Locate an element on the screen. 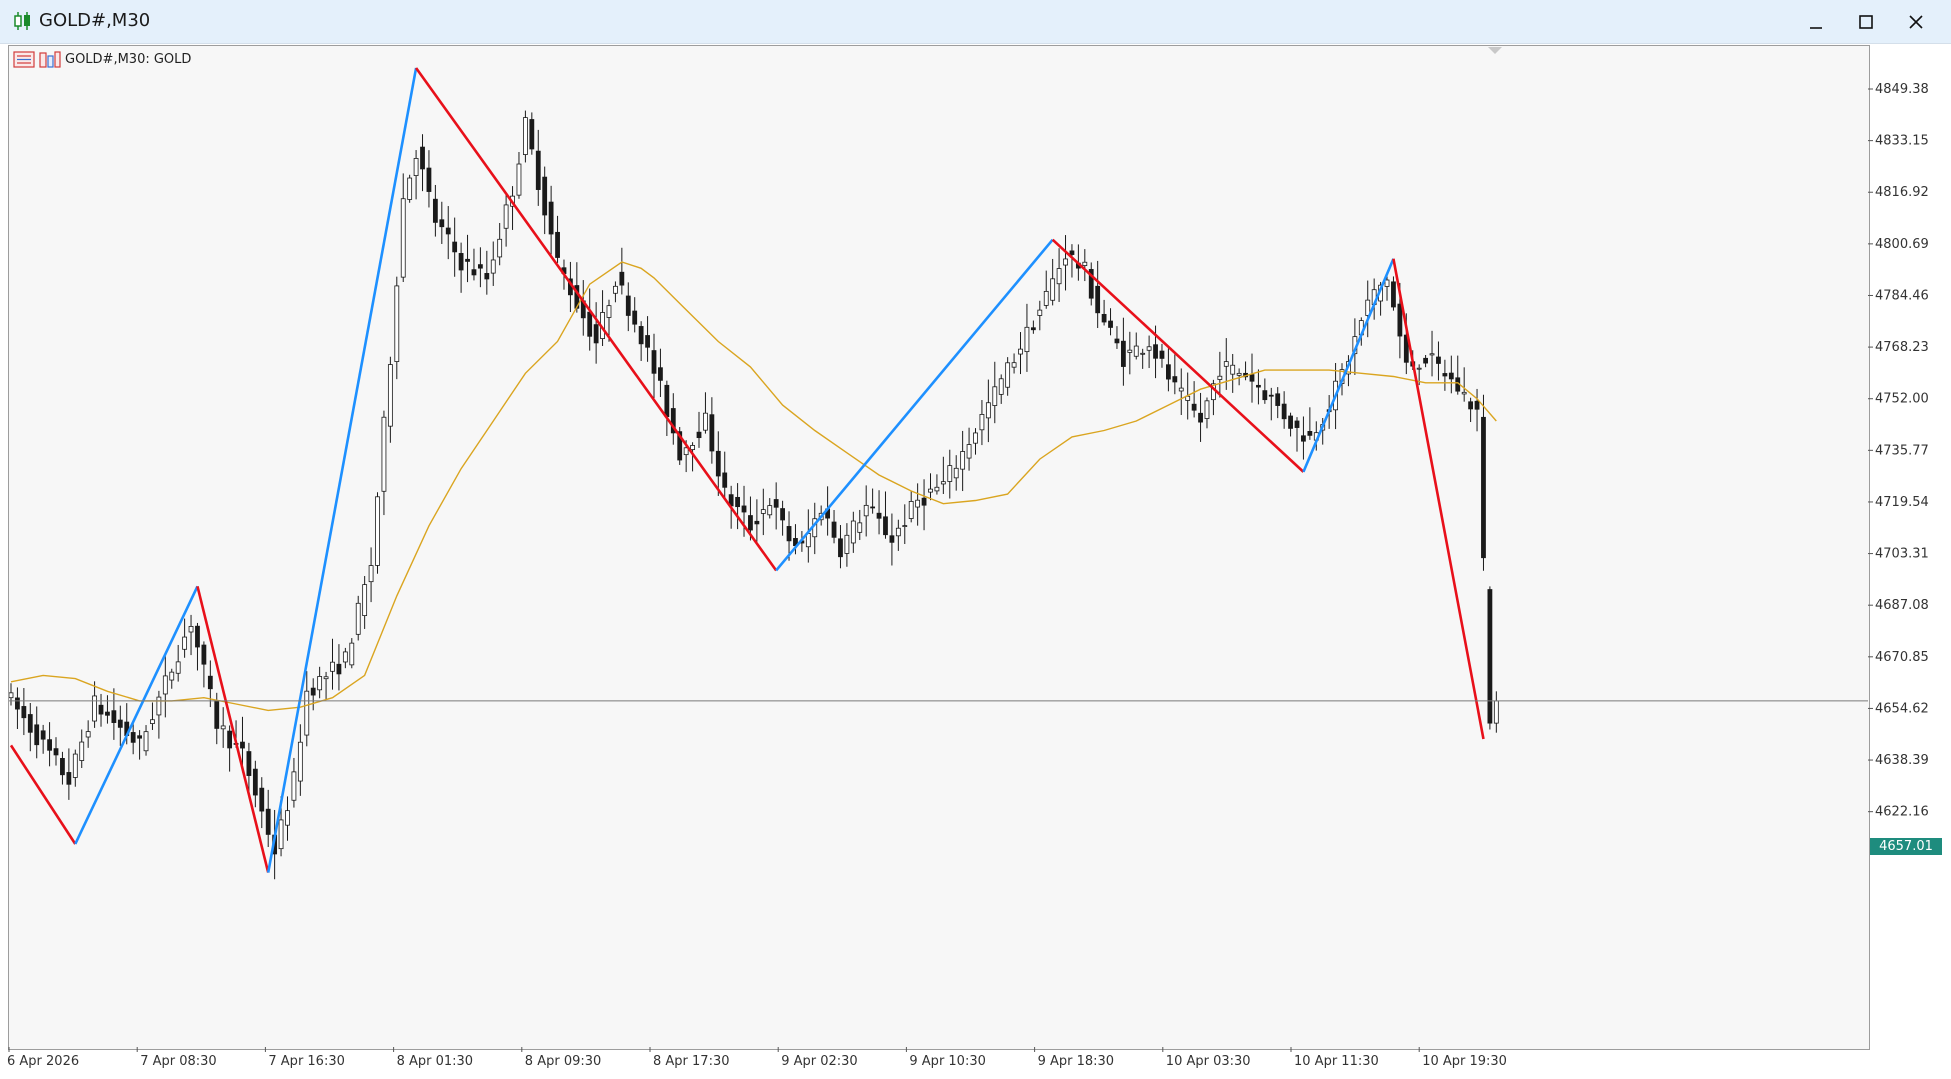  one-click-trading-icon is located at coordinates (24, 59).